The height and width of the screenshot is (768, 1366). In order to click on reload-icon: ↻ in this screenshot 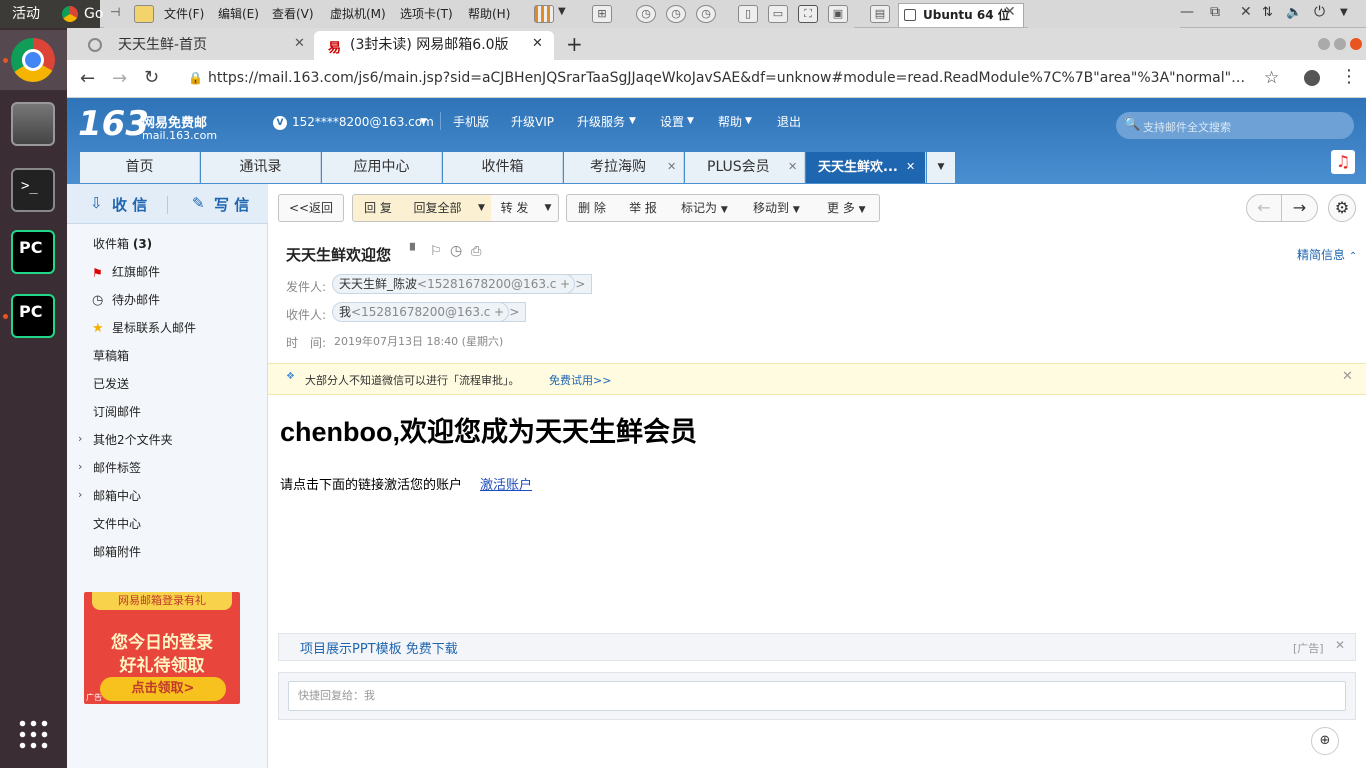, I will do `click(151, 77)`.